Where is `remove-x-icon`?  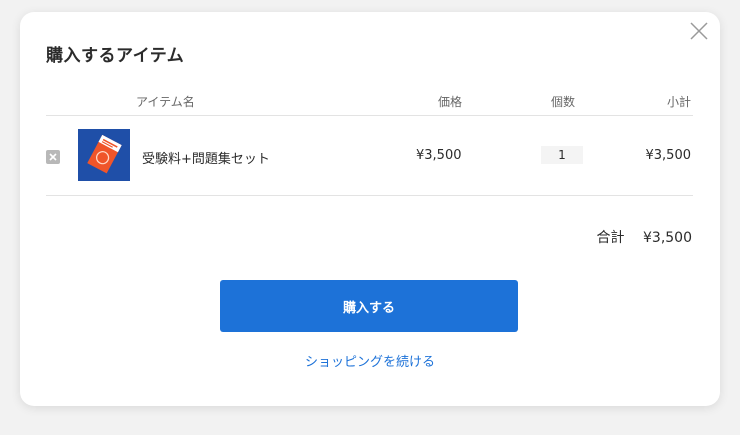
remove-x-icon is located at coordinates (53, 157).